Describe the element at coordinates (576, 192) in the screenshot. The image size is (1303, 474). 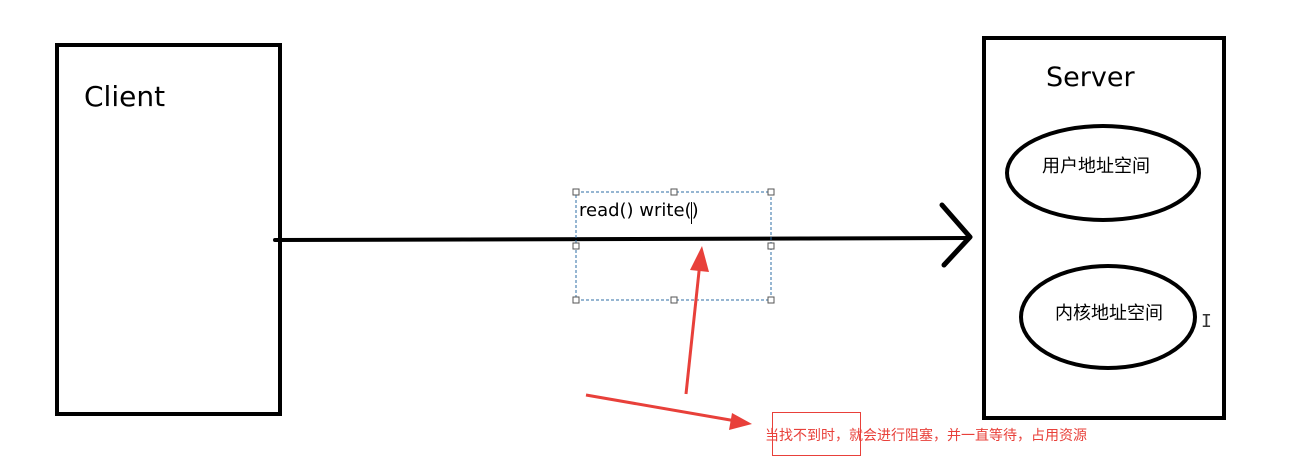
I see `handle-top-left` at that location.